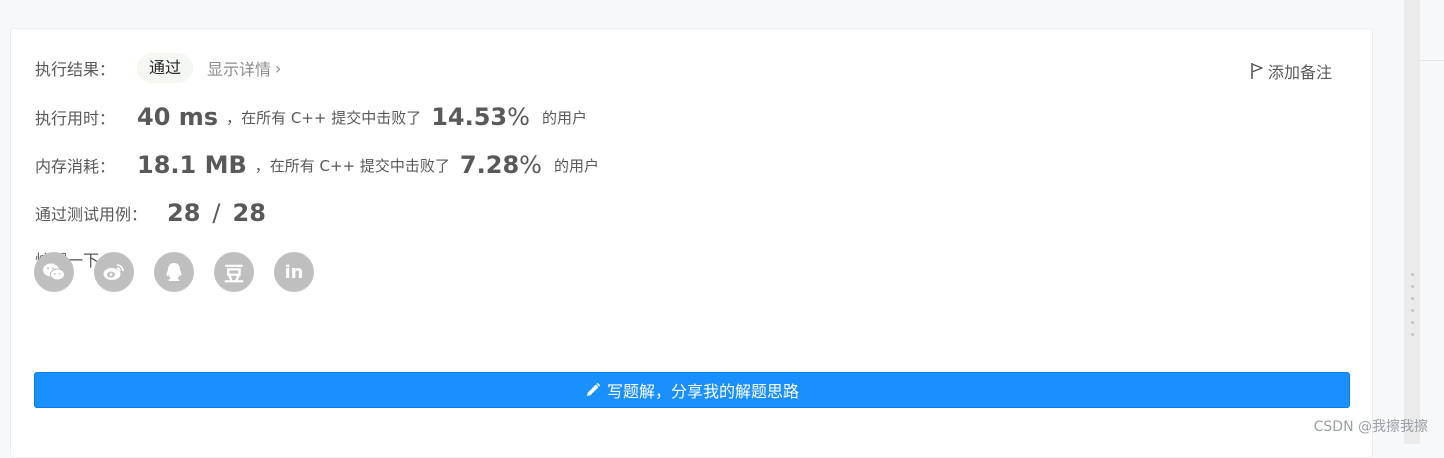  I want to click on runtime-value: 40 ms, so click(178, 117).